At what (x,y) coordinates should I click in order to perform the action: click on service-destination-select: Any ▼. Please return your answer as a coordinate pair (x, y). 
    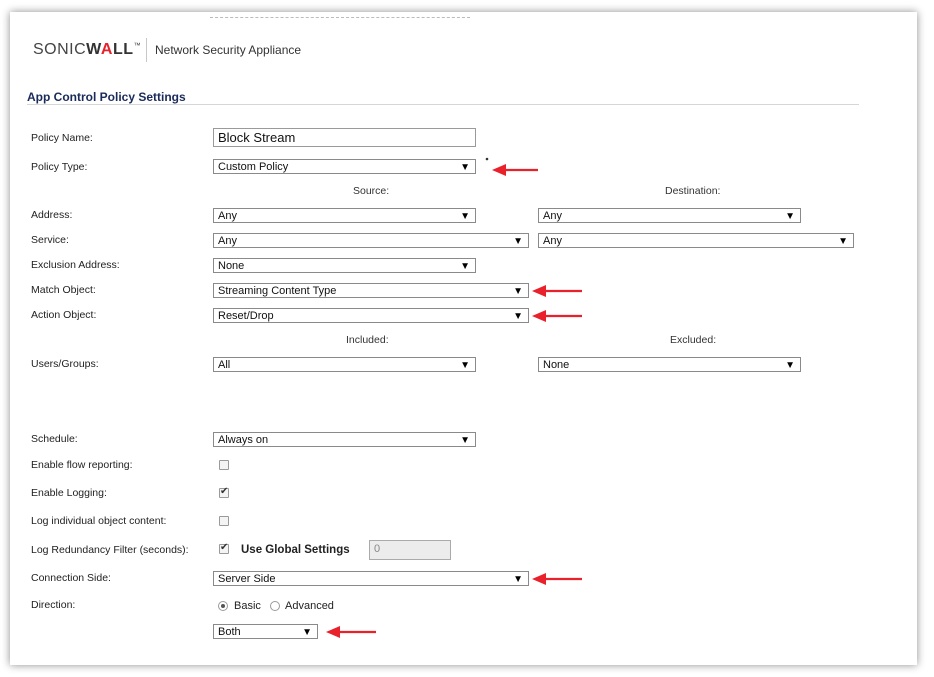
    Looking at the image, I should click on (696, 240).